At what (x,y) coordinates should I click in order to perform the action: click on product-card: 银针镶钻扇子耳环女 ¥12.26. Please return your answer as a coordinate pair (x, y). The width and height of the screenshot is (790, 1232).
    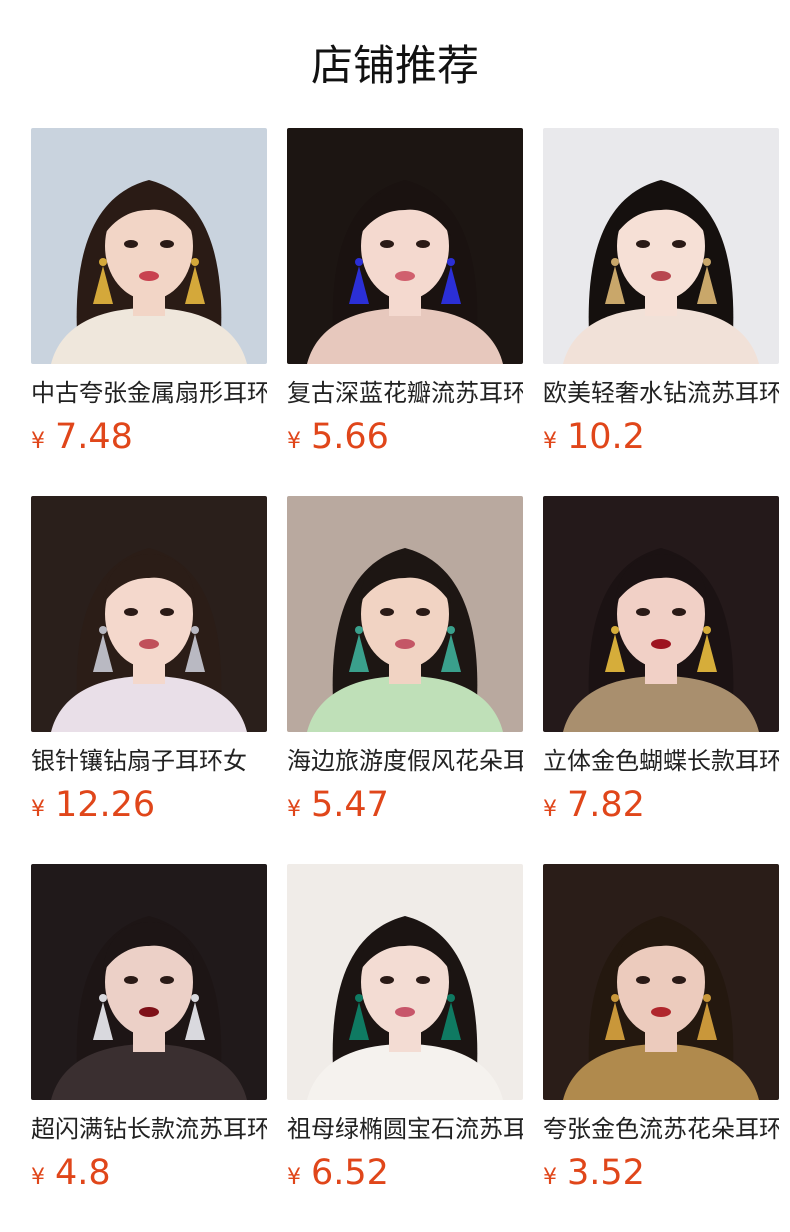
    Looking at the image, I should click on (149, 680).